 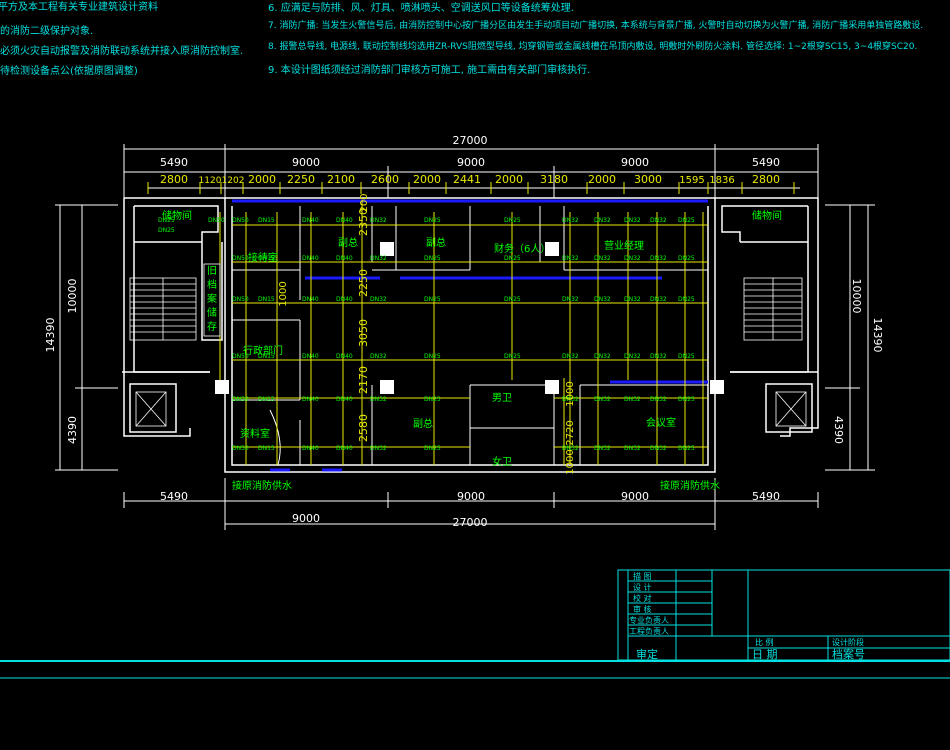 What do you see at coordinates (212, 284) in the screenshot?
I see `room-archive-char: 档` at bounding box center [212, 284].